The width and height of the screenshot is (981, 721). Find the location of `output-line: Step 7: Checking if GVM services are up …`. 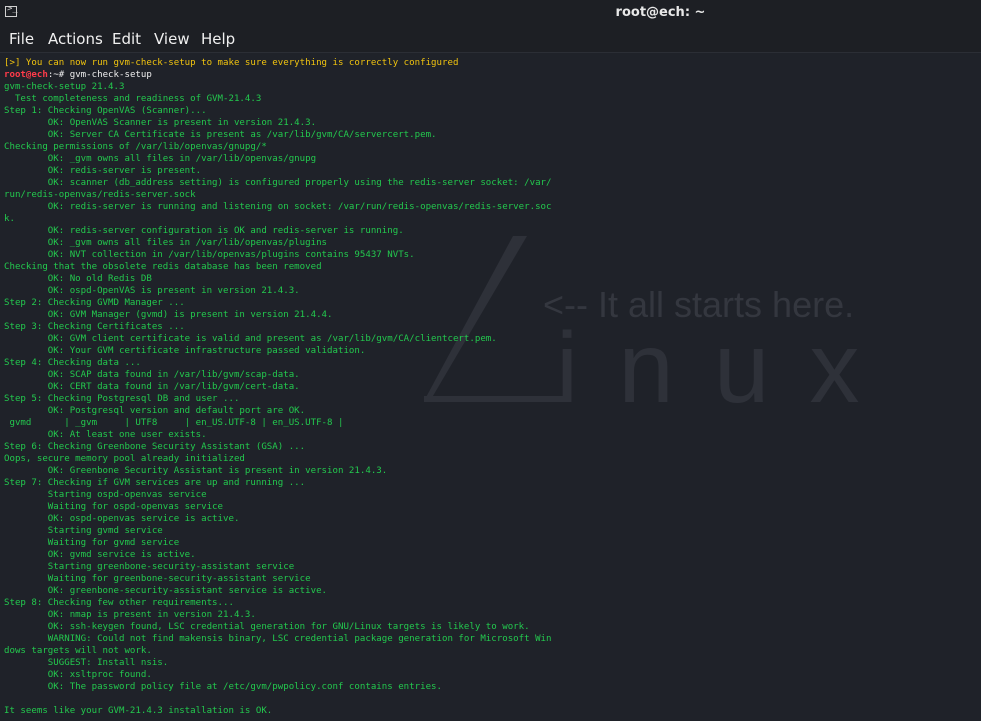

output-line: Step 7: Checking if GVM services are up … is located at coordinates (155, 483).